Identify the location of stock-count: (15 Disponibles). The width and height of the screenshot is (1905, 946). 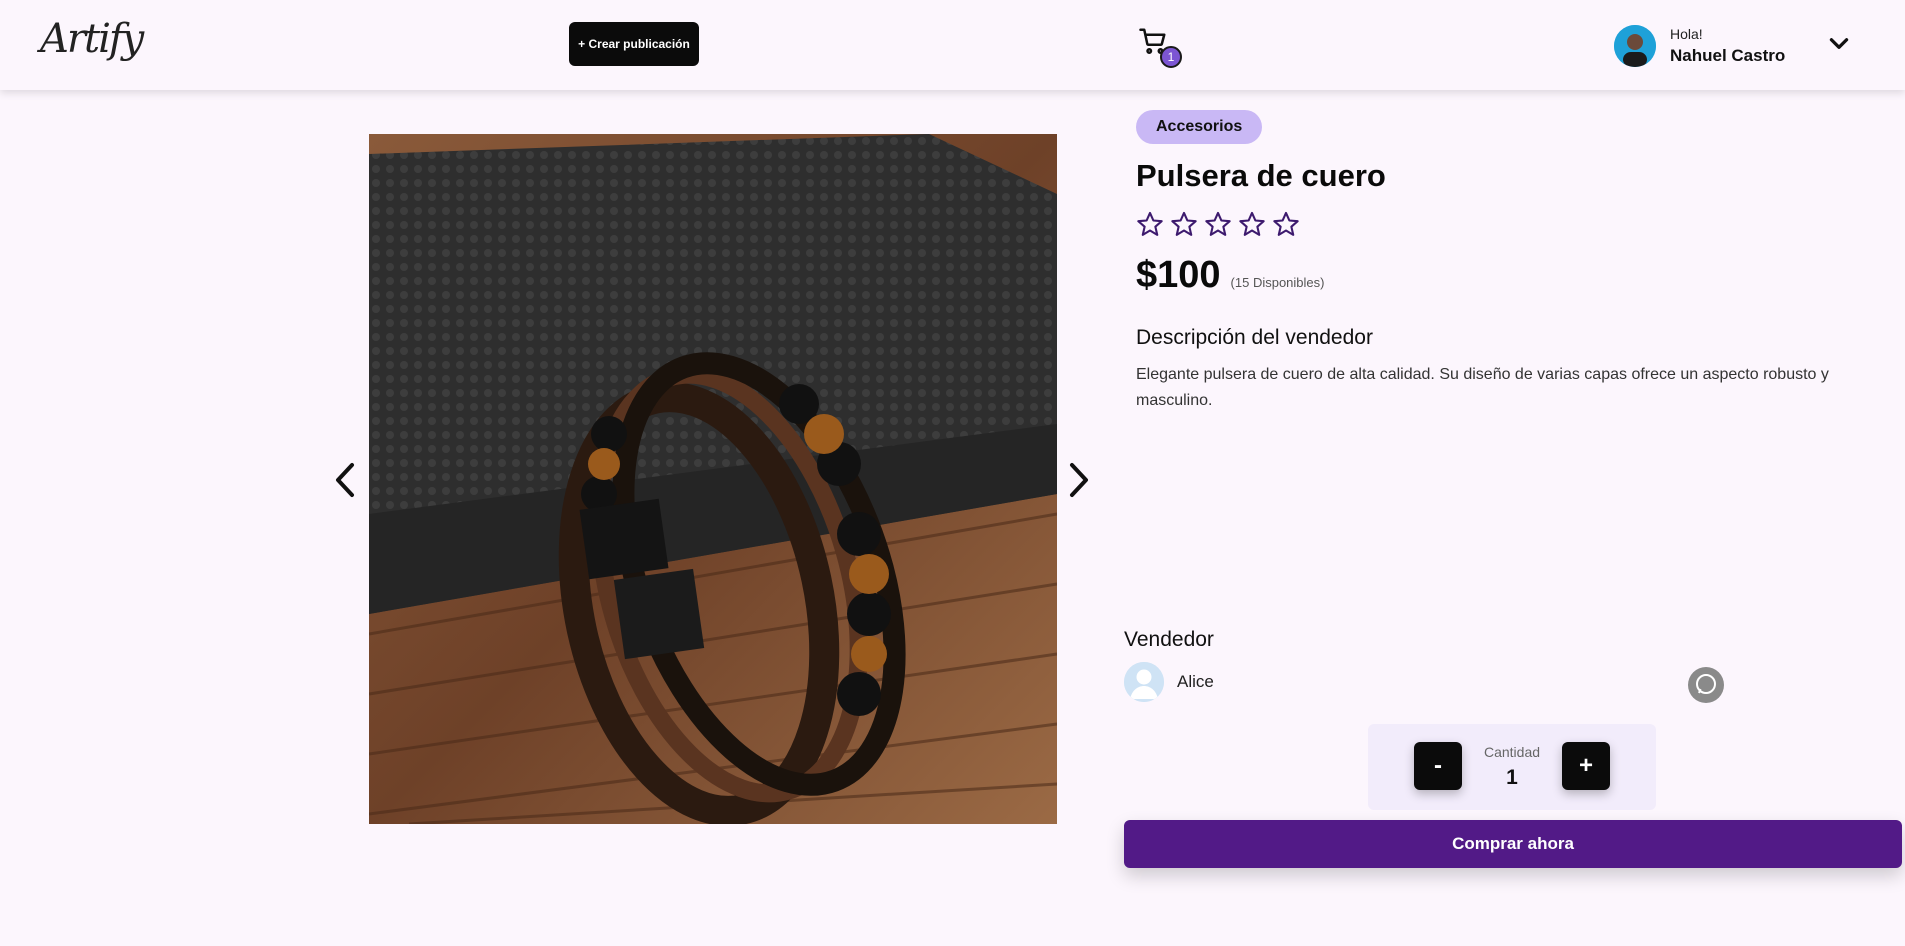
(1277, 282).